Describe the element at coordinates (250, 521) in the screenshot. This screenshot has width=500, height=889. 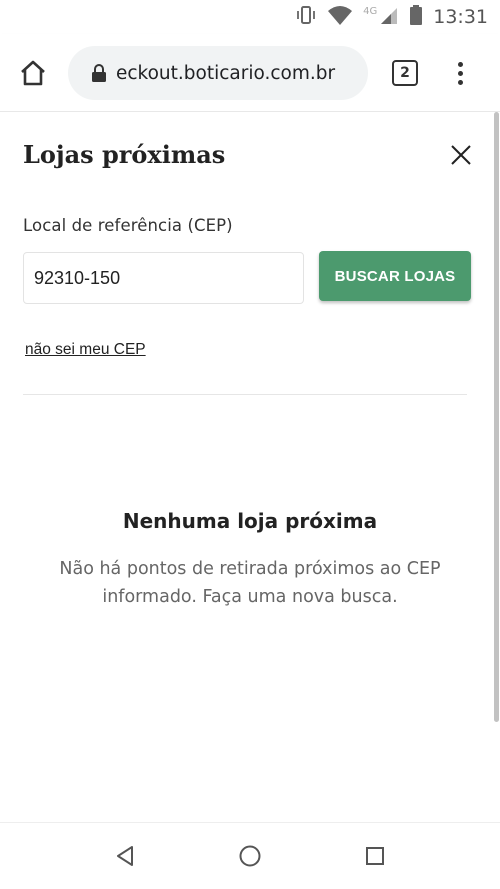
I see `empty-state-title: Nenhuma loja próxima` at that location.